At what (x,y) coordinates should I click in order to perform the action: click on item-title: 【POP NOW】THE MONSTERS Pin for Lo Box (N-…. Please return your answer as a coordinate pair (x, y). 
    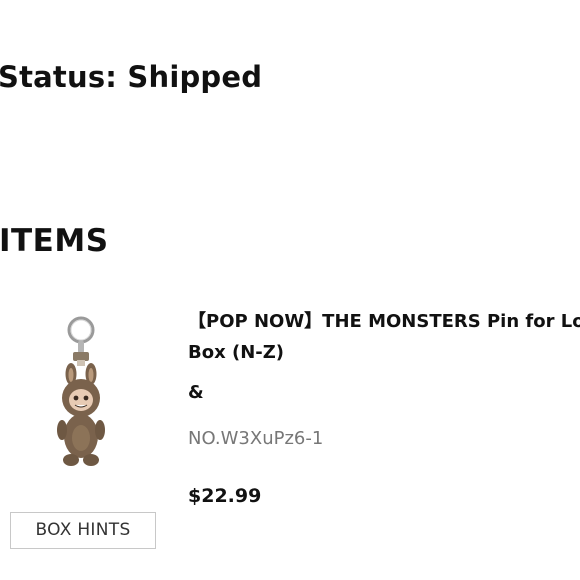
    Looking at the image, I should click on (384, 337).